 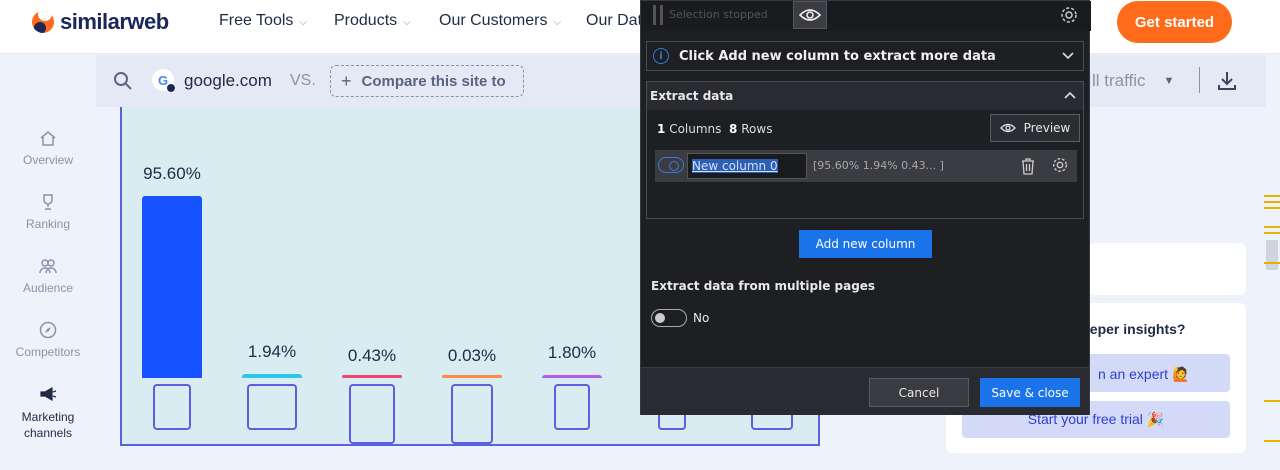 I want to click on section-title: Extract data, so click(x=692, y=96).